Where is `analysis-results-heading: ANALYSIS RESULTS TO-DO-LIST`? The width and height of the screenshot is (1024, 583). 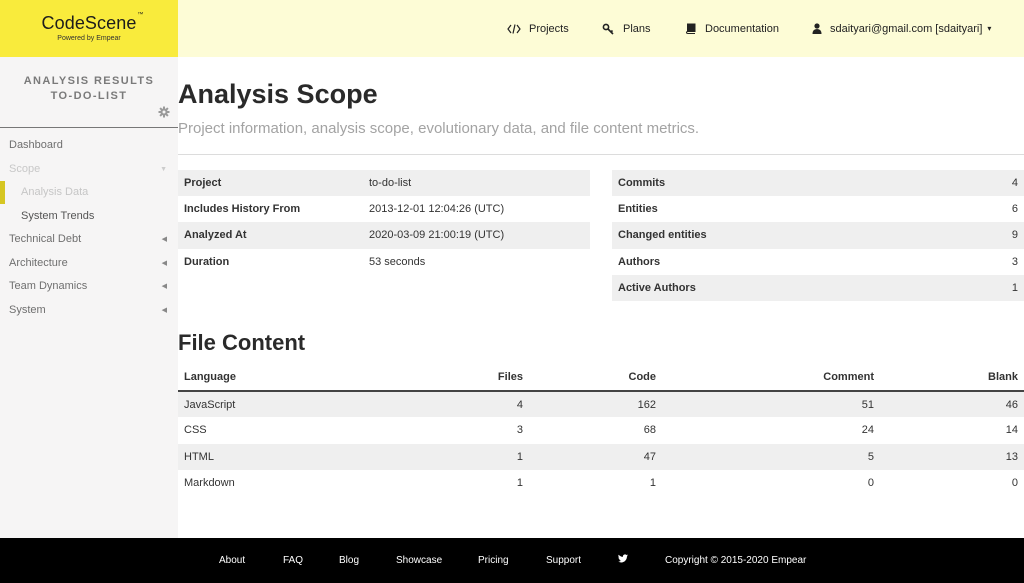 analysis-results-heading: ANALYSIS RESULTS TO-DO-LIST is located at coordinates (89, 89).